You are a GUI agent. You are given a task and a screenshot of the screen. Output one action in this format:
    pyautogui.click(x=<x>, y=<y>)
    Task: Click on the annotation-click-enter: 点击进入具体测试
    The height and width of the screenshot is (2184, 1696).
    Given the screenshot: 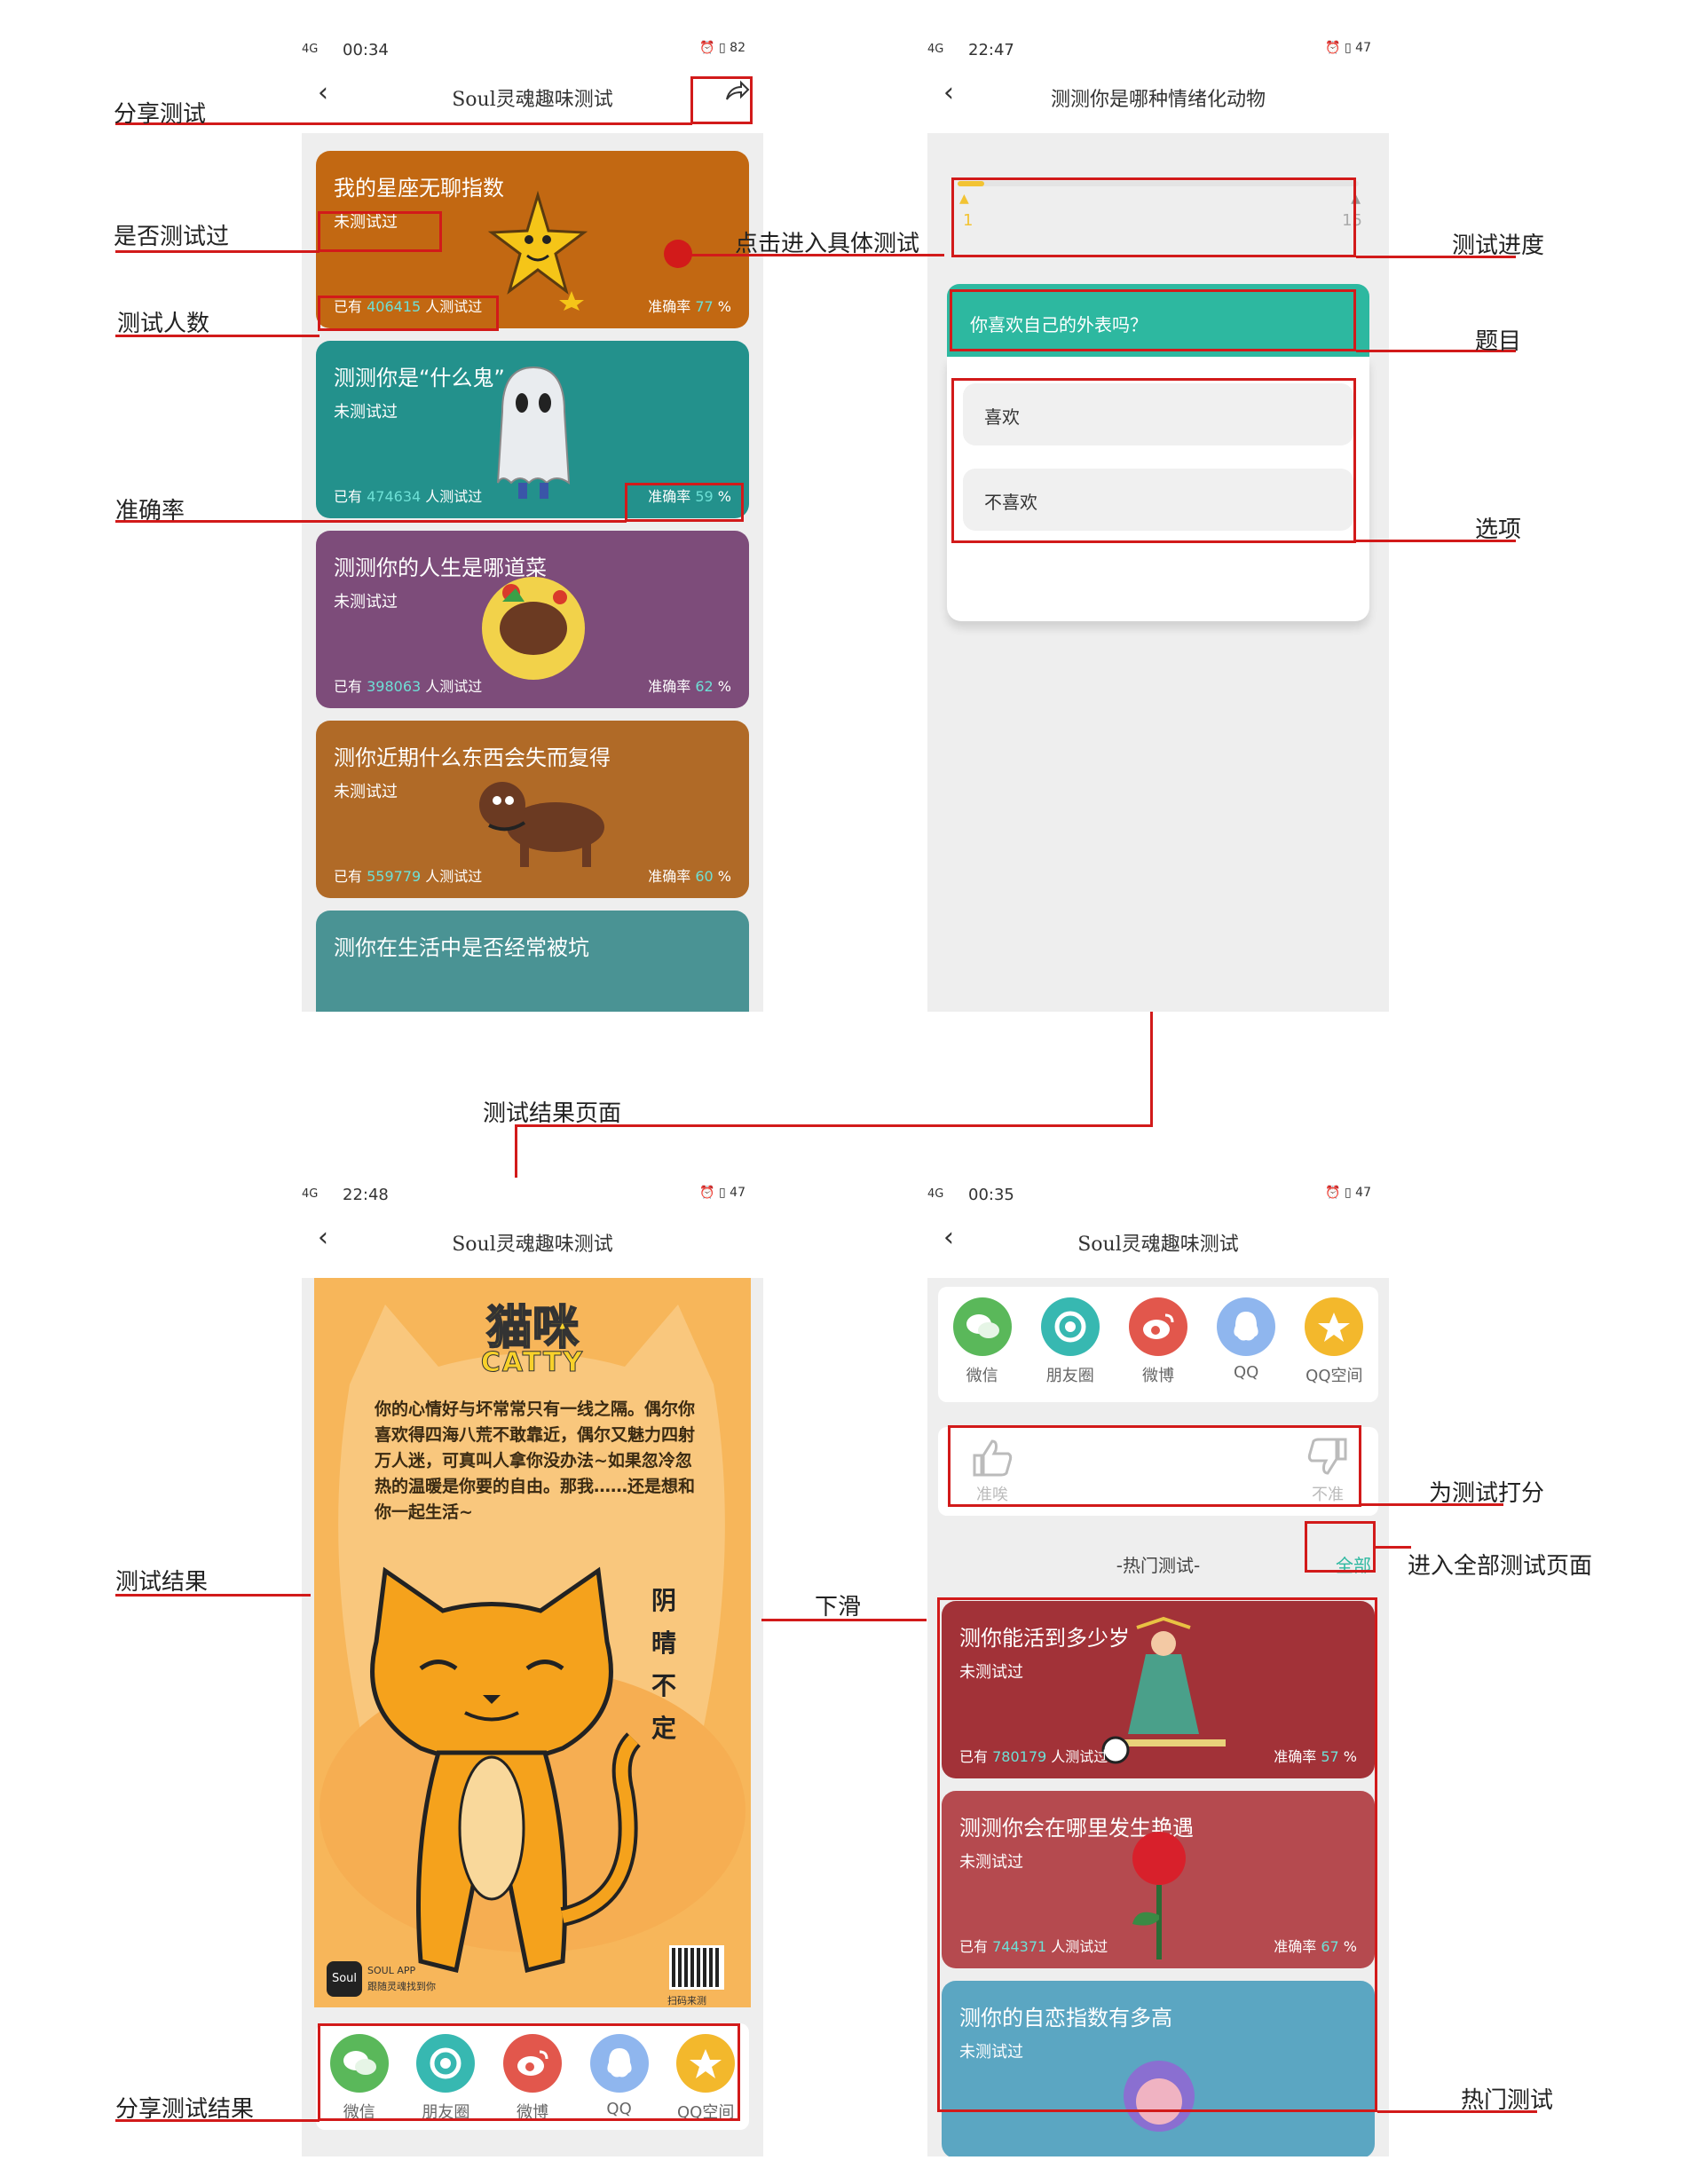 What is the action you would take?
    pyautogui.click(x=827, y=244)
    